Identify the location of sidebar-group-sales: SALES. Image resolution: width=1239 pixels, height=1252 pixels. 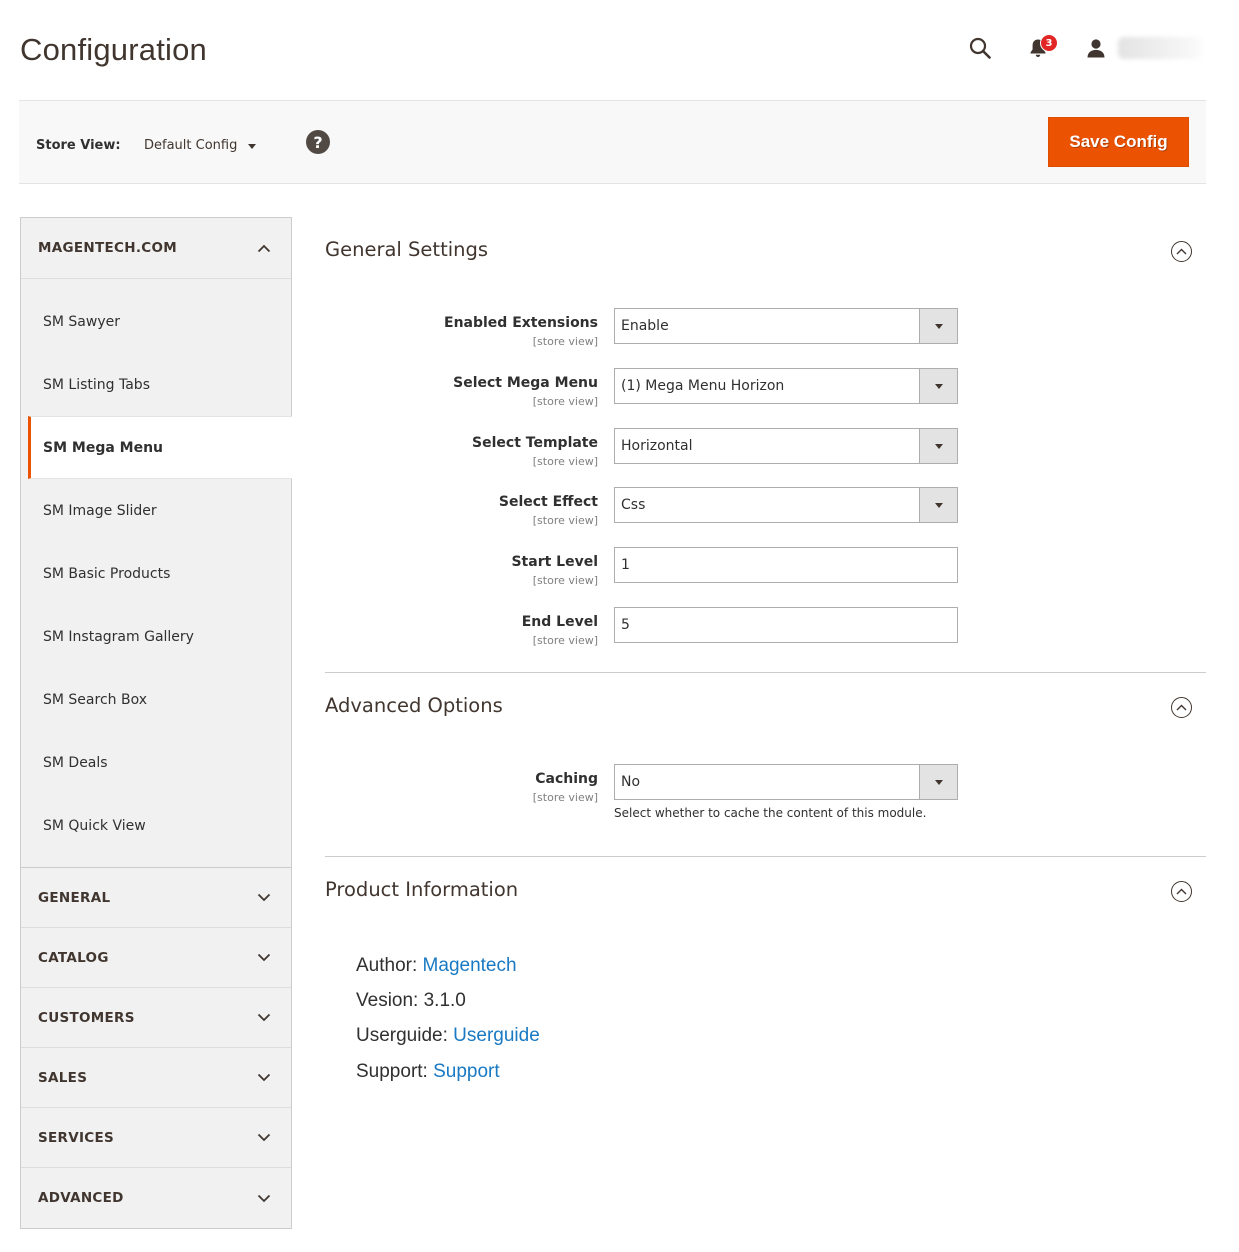
(156, 1078).